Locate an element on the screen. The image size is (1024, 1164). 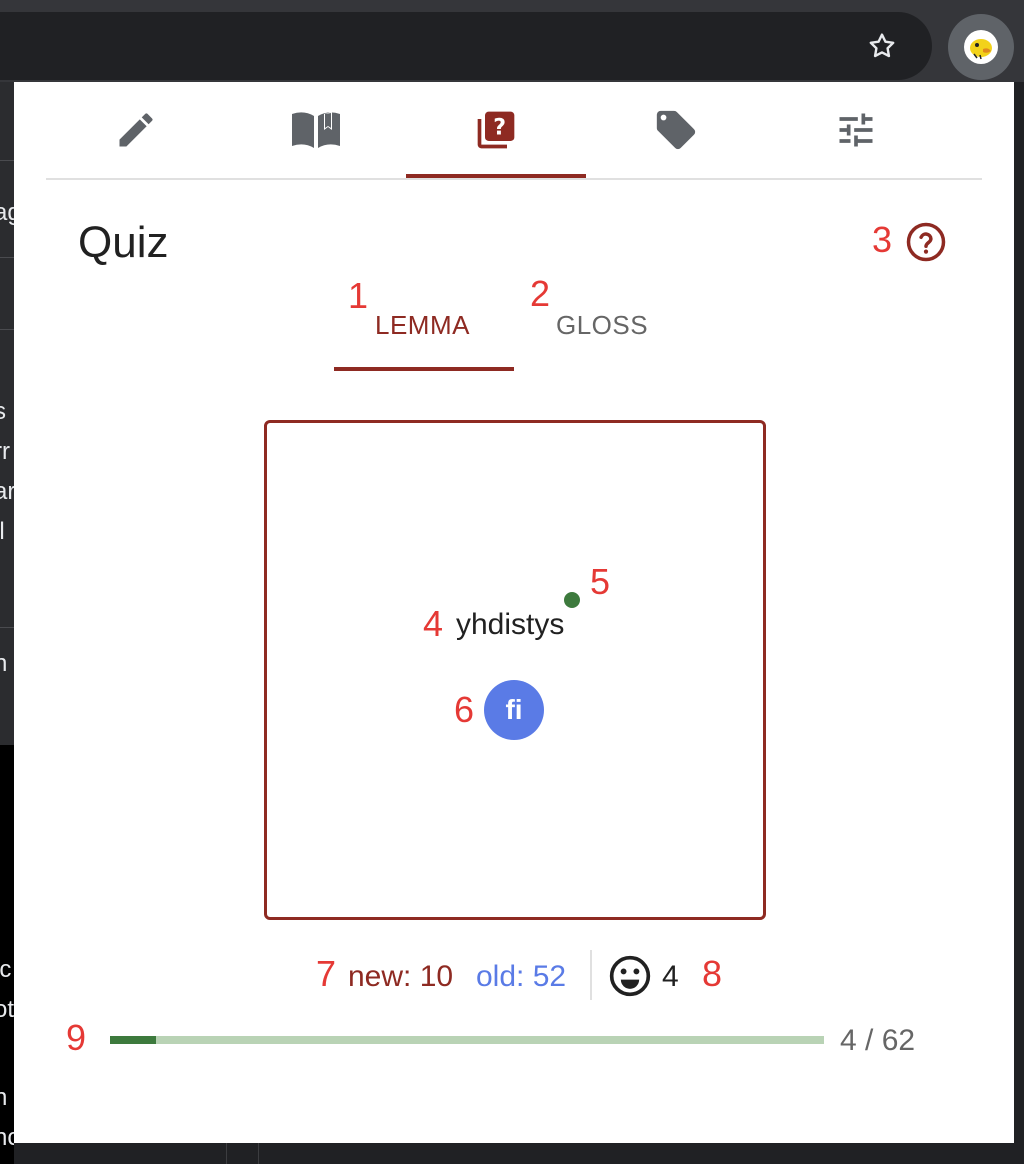
annotation-marker: 4 is located at coordinates (433, 623).